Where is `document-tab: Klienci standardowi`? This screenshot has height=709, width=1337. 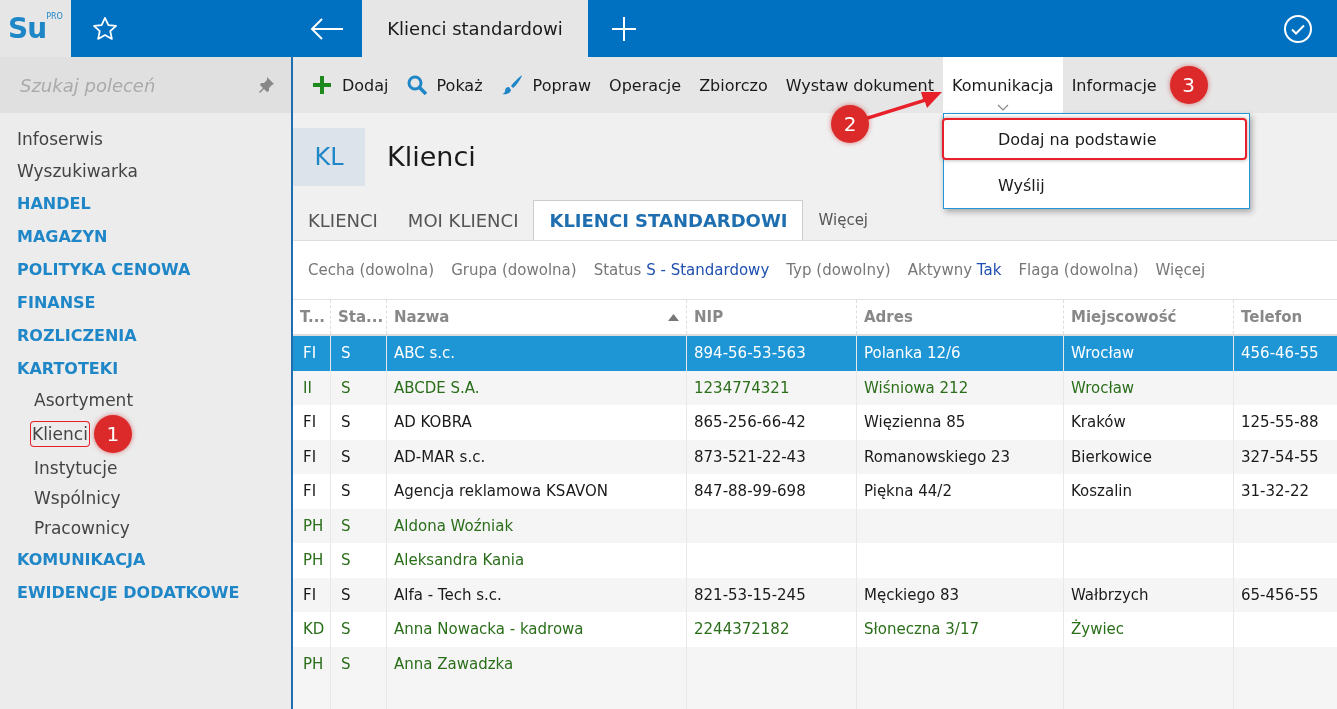 document-tab: Klienci standardowi is located at coordinates (475, 28).